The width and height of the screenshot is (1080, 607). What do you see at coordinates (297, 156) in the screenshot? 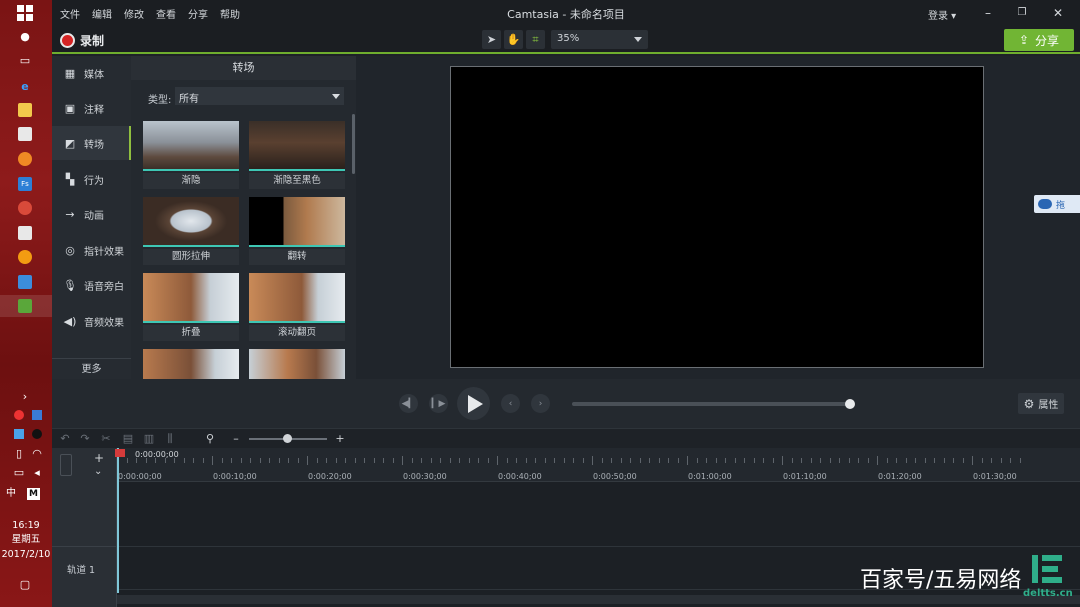
I see `transition-fade-to-black: 渐隐至黑色` at bounding box center [297, 156].